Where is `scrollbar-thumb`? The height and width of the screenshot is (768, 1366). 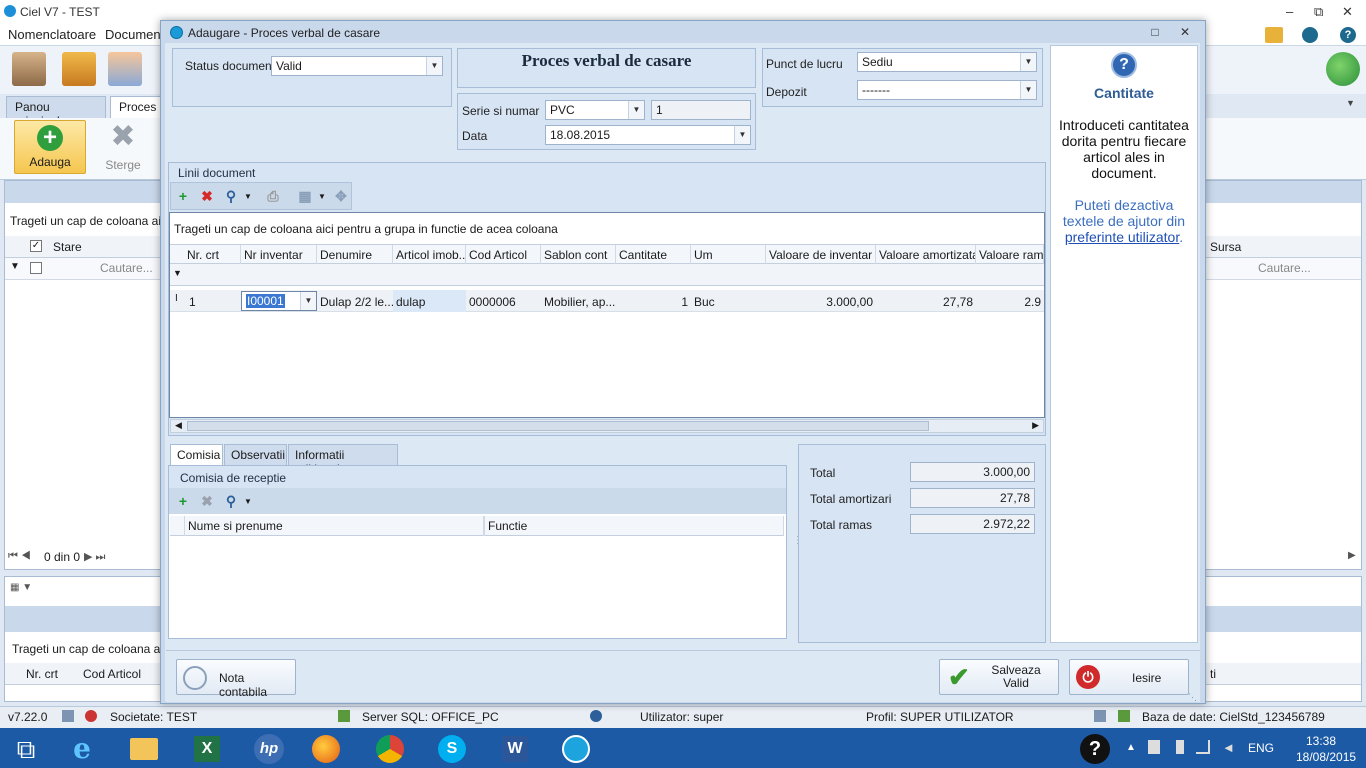 scrollbar-thumb is located at coordinates (558, 426).